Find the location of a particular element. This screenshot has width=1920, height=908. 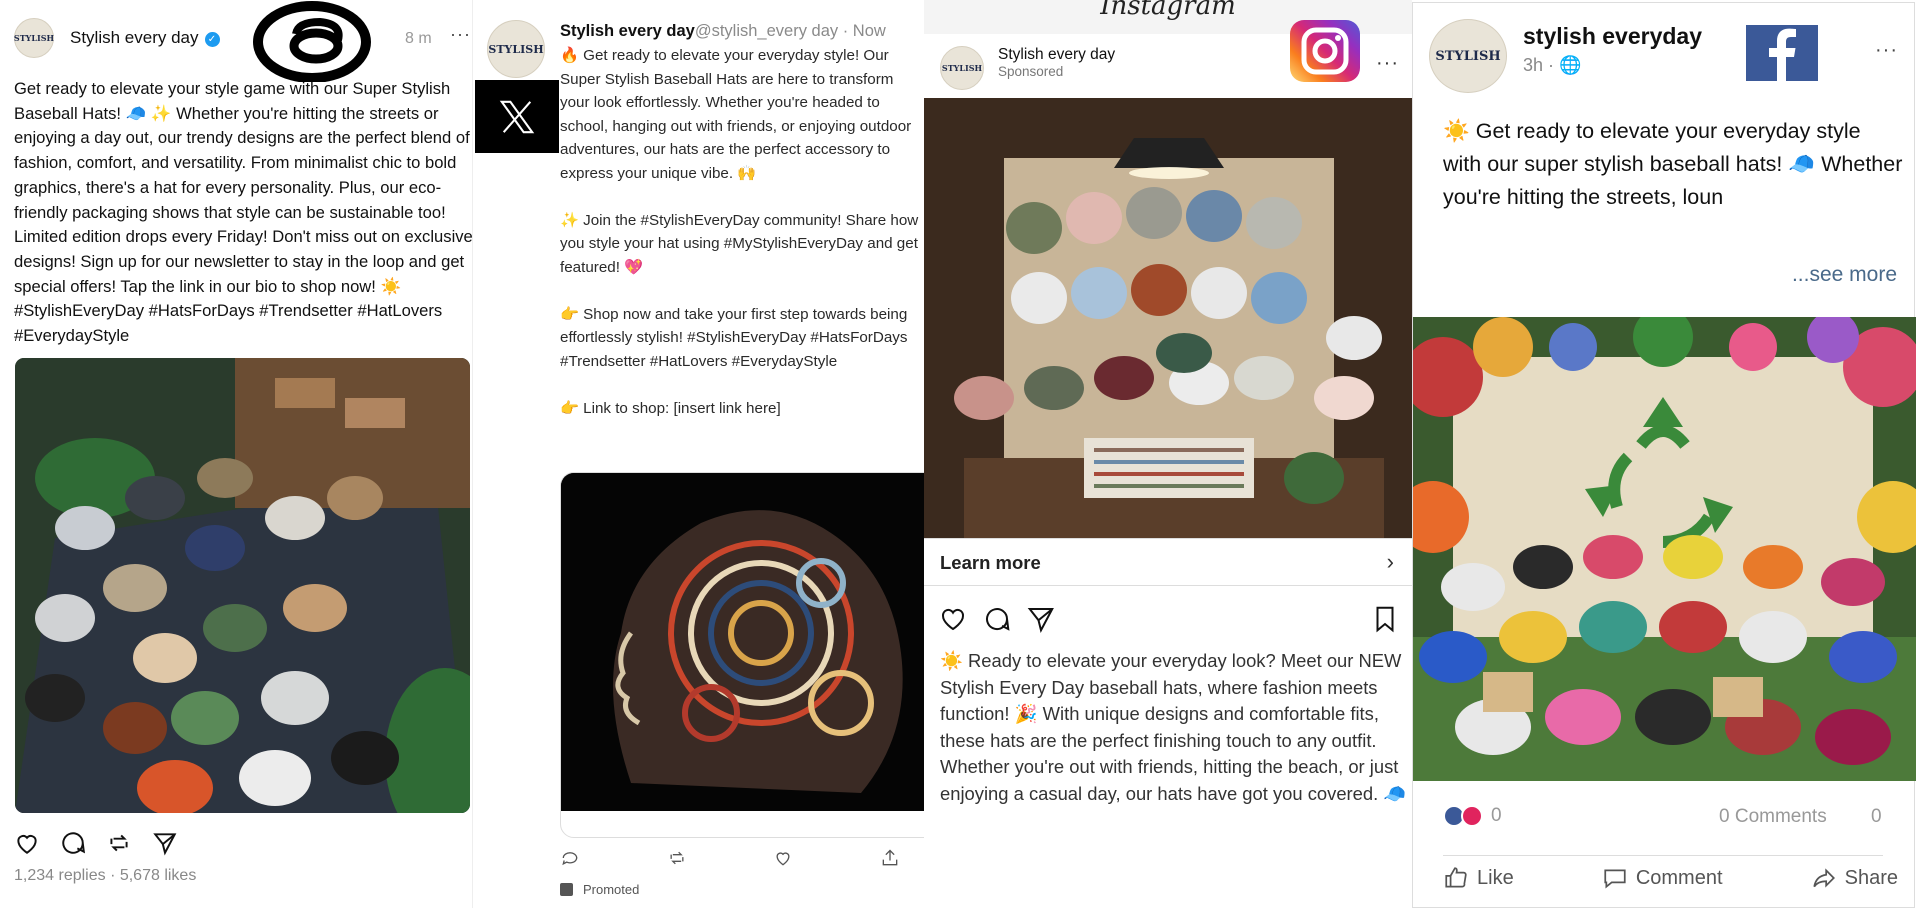

like-icon is located at coordinates (1456, 877).